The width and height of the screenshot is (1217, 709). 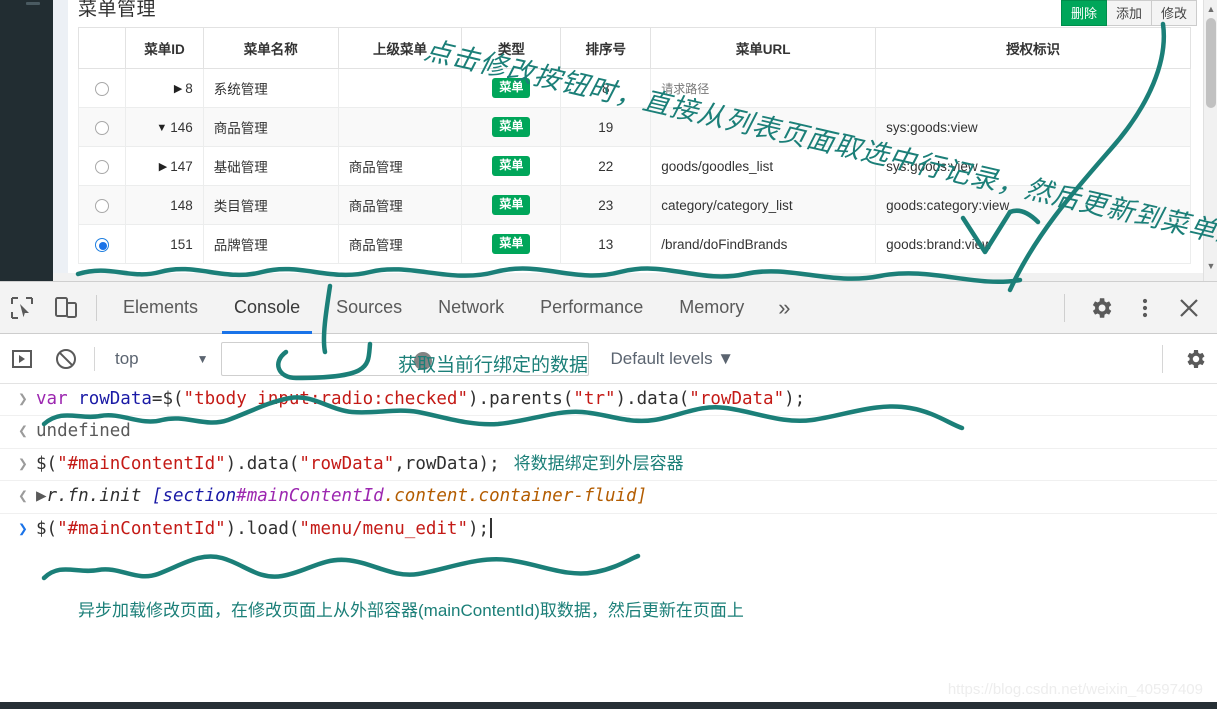 I want to click on device-toolbar-icon, so click(x=66, y=308).